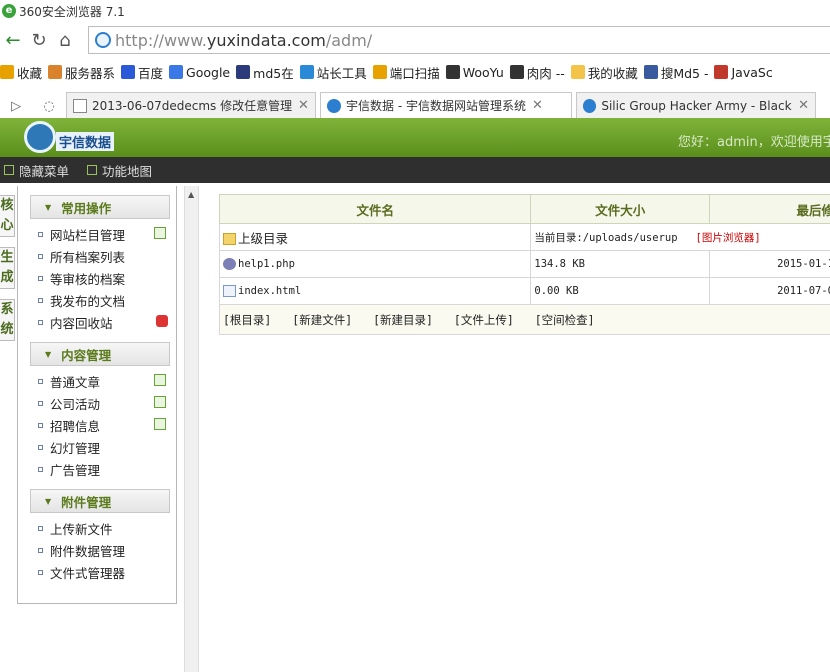 This screenshot has width=830, height=672. I want to click on sidebar-item: 上传新文件, so click(107, 528).